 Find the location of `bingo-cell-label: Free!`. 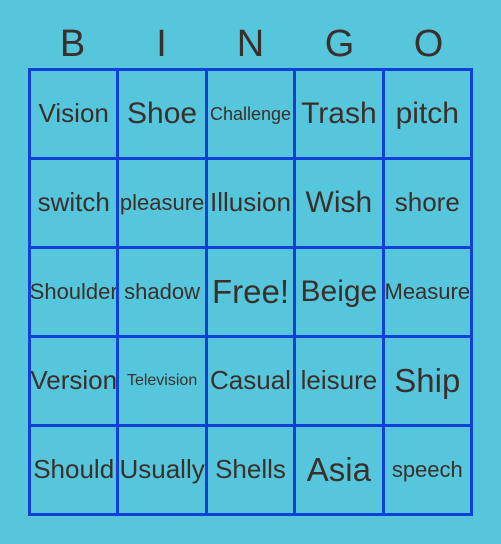

bingo-cell-label: Free! is located at coordinates (250, 291).